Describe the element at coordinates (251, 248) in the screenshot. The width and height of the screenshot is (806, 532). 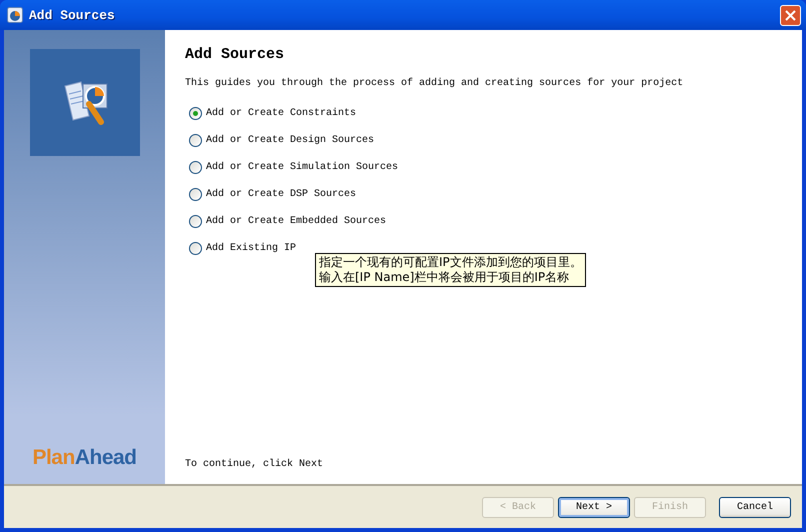
I see `option-label: Add Existing IP` at that location.